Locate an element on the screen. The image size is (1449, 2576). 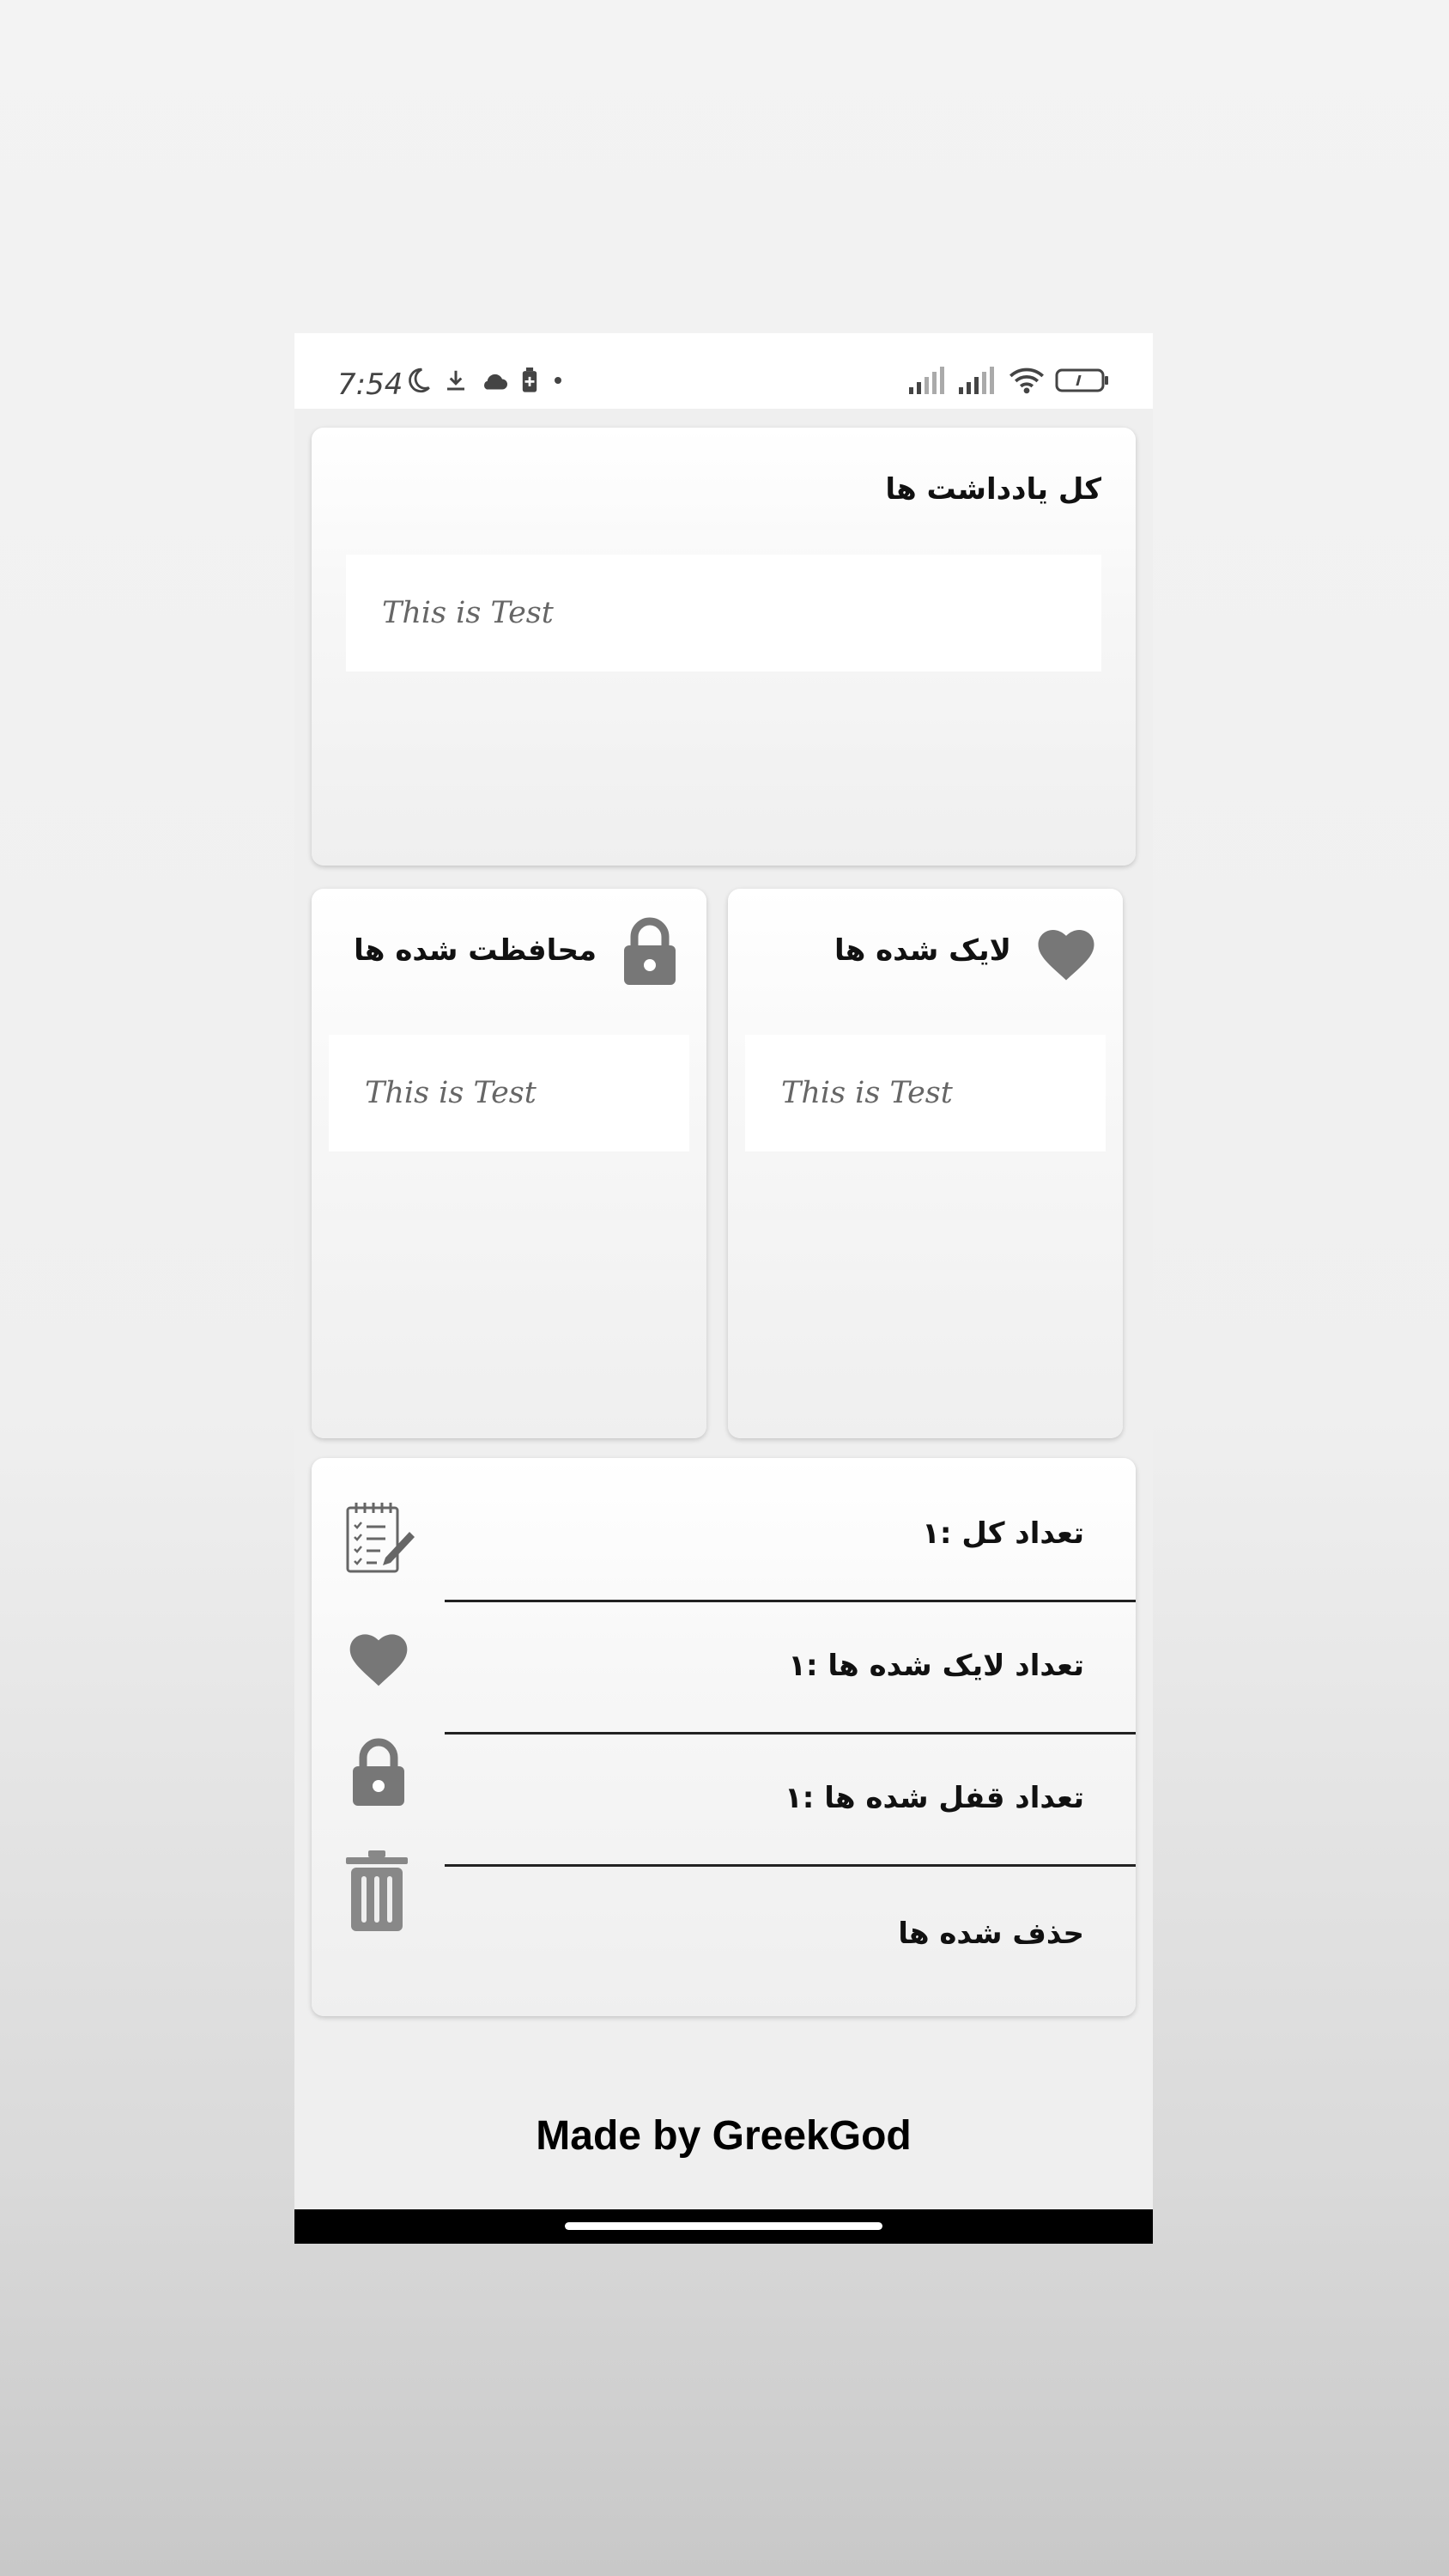
cloud-icon is located at coordinates (495, 382).